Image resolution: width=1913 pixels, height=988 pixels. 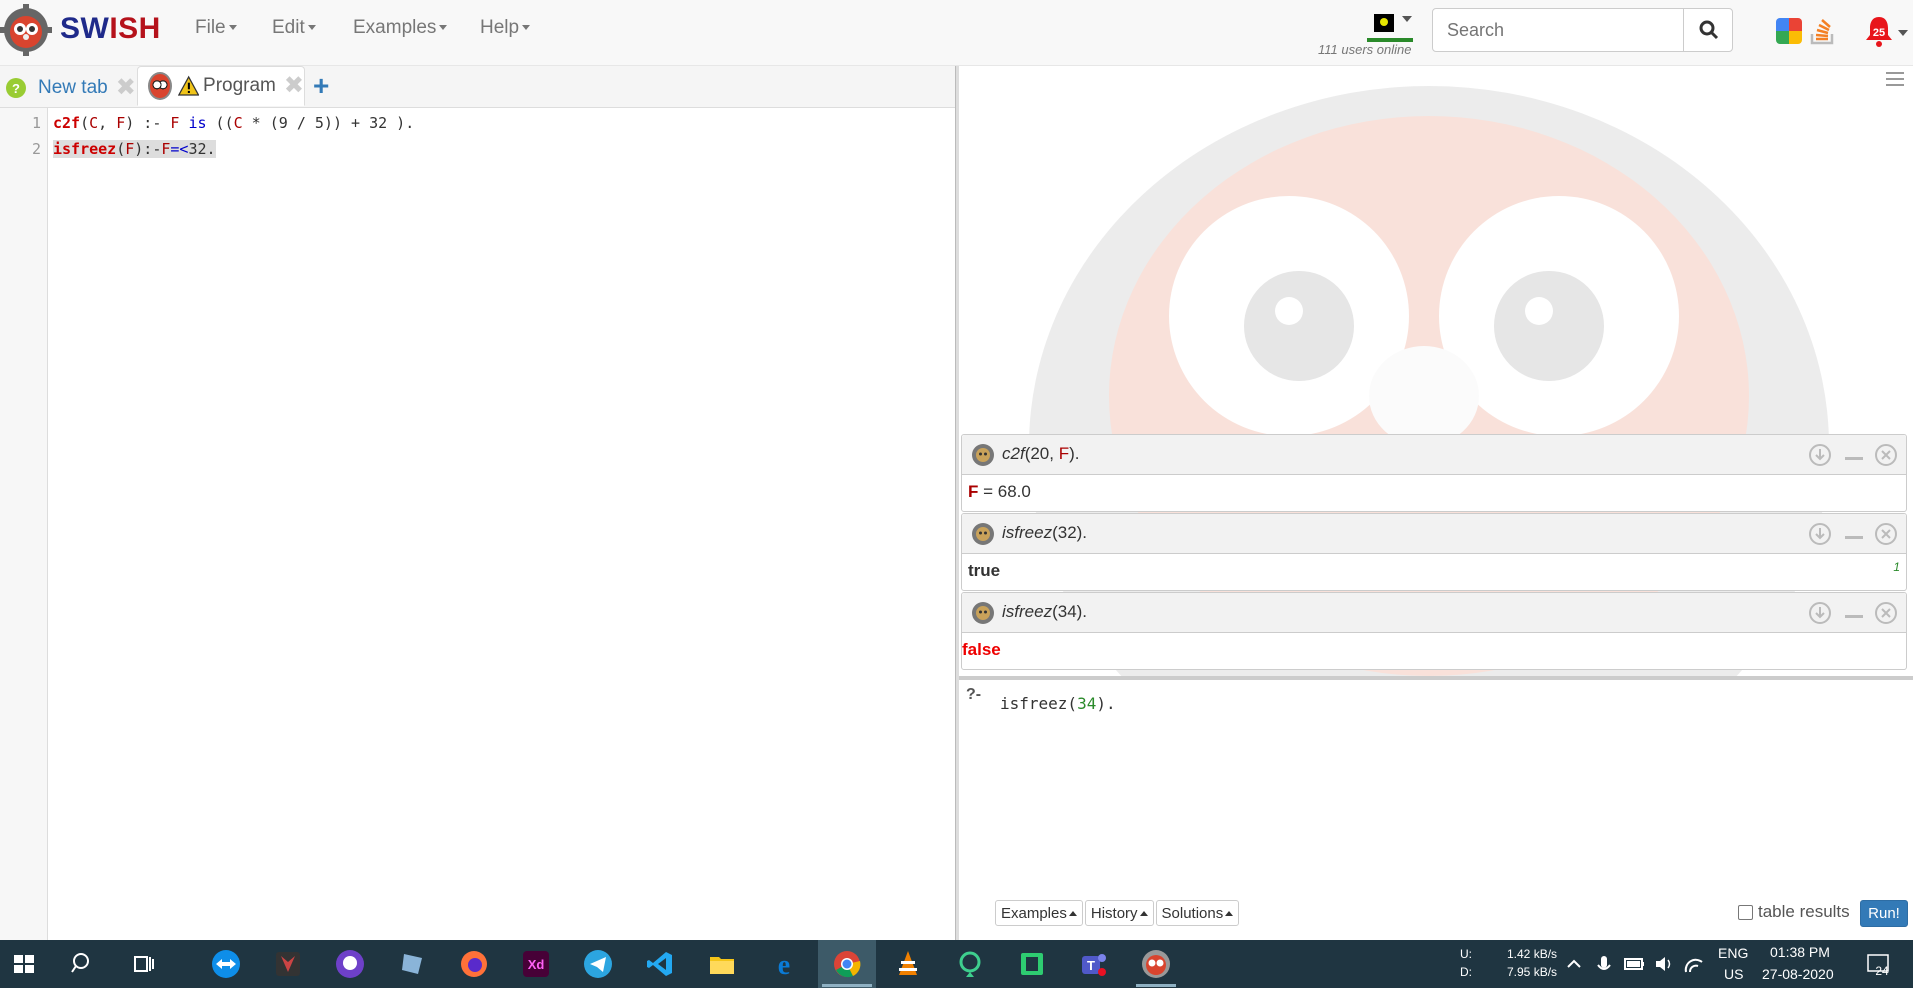 What do you see at coordinates (1070, 611) in the screenshot?
I see `query-args: (34).` at bounding box center [1070, 611].